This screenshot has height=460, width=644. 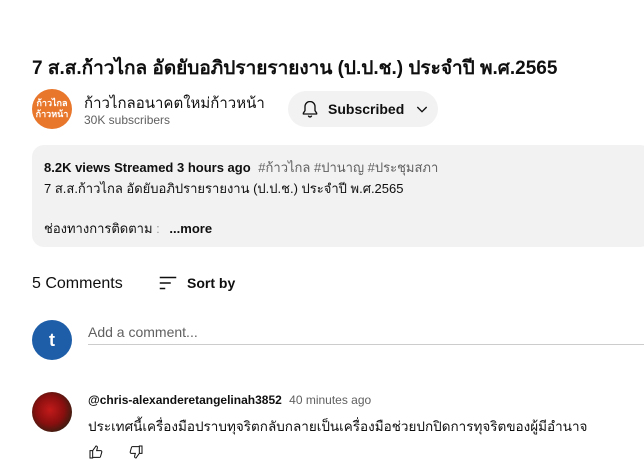 What do you see at coordinates (211, 283) in the screenshot?
I see `sort-by-label: Sort by` at bounding box center [211, 283].